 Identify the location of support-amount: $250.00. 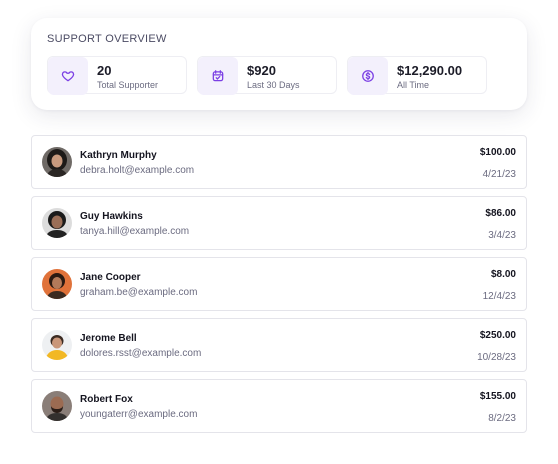
(497, 335).